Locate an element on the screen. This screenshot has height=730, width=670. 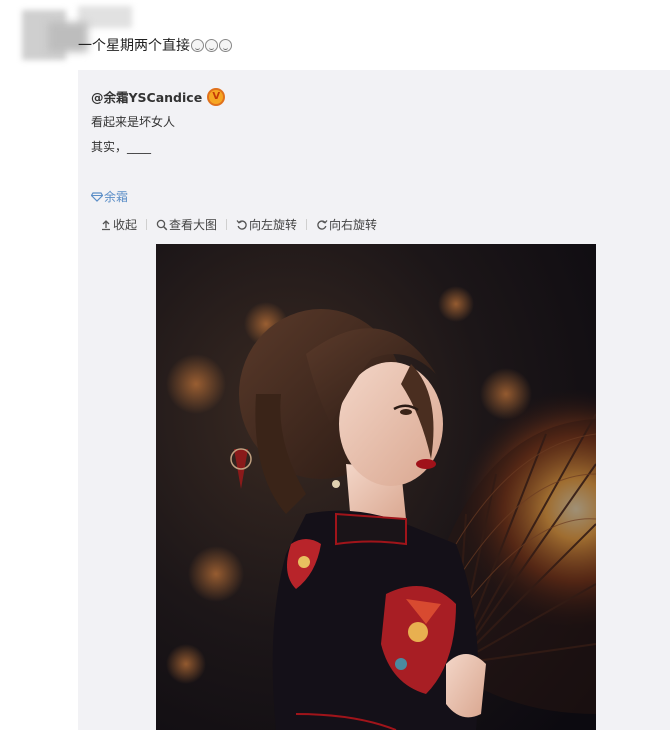
diamond-icon is located at coordinates (97, 196).